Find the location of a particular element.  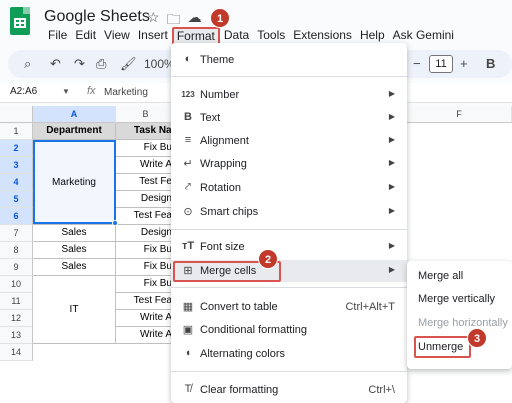

row-header: 13 is located at coordinates (16, 335).